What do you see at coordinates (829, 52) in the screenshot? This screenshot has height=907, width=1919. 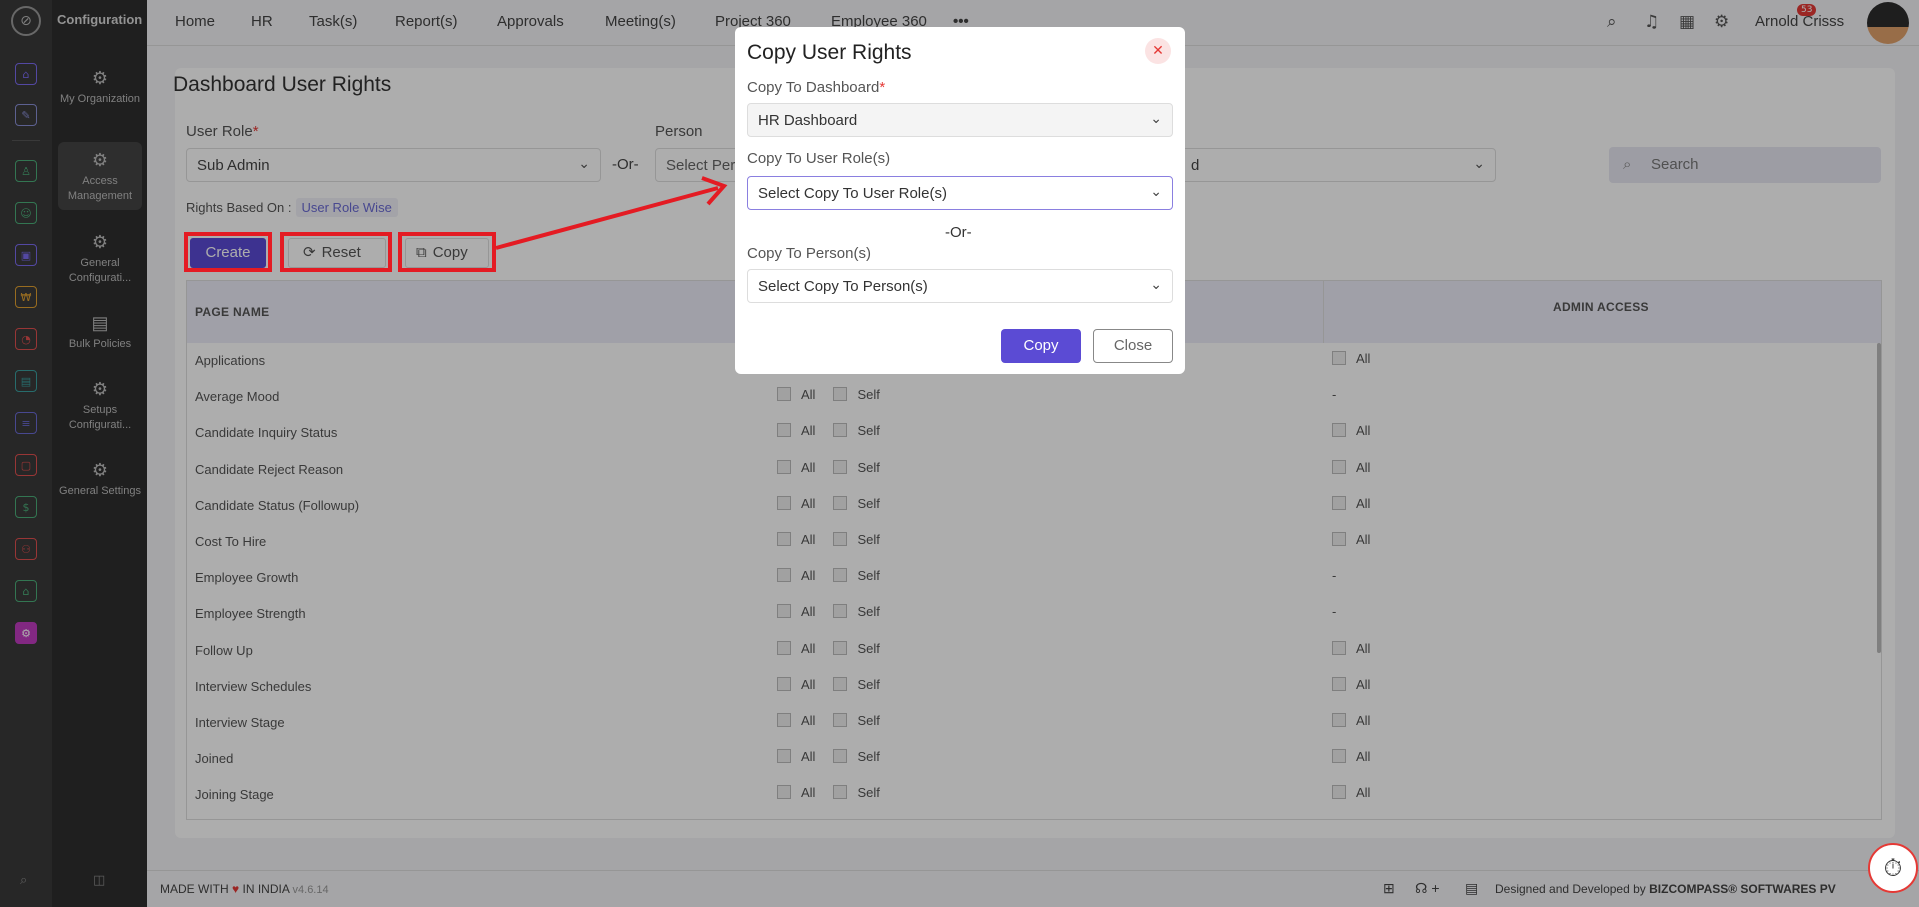 I see `dialog-title: Copy User Rights` at bounding box center [829, 52].